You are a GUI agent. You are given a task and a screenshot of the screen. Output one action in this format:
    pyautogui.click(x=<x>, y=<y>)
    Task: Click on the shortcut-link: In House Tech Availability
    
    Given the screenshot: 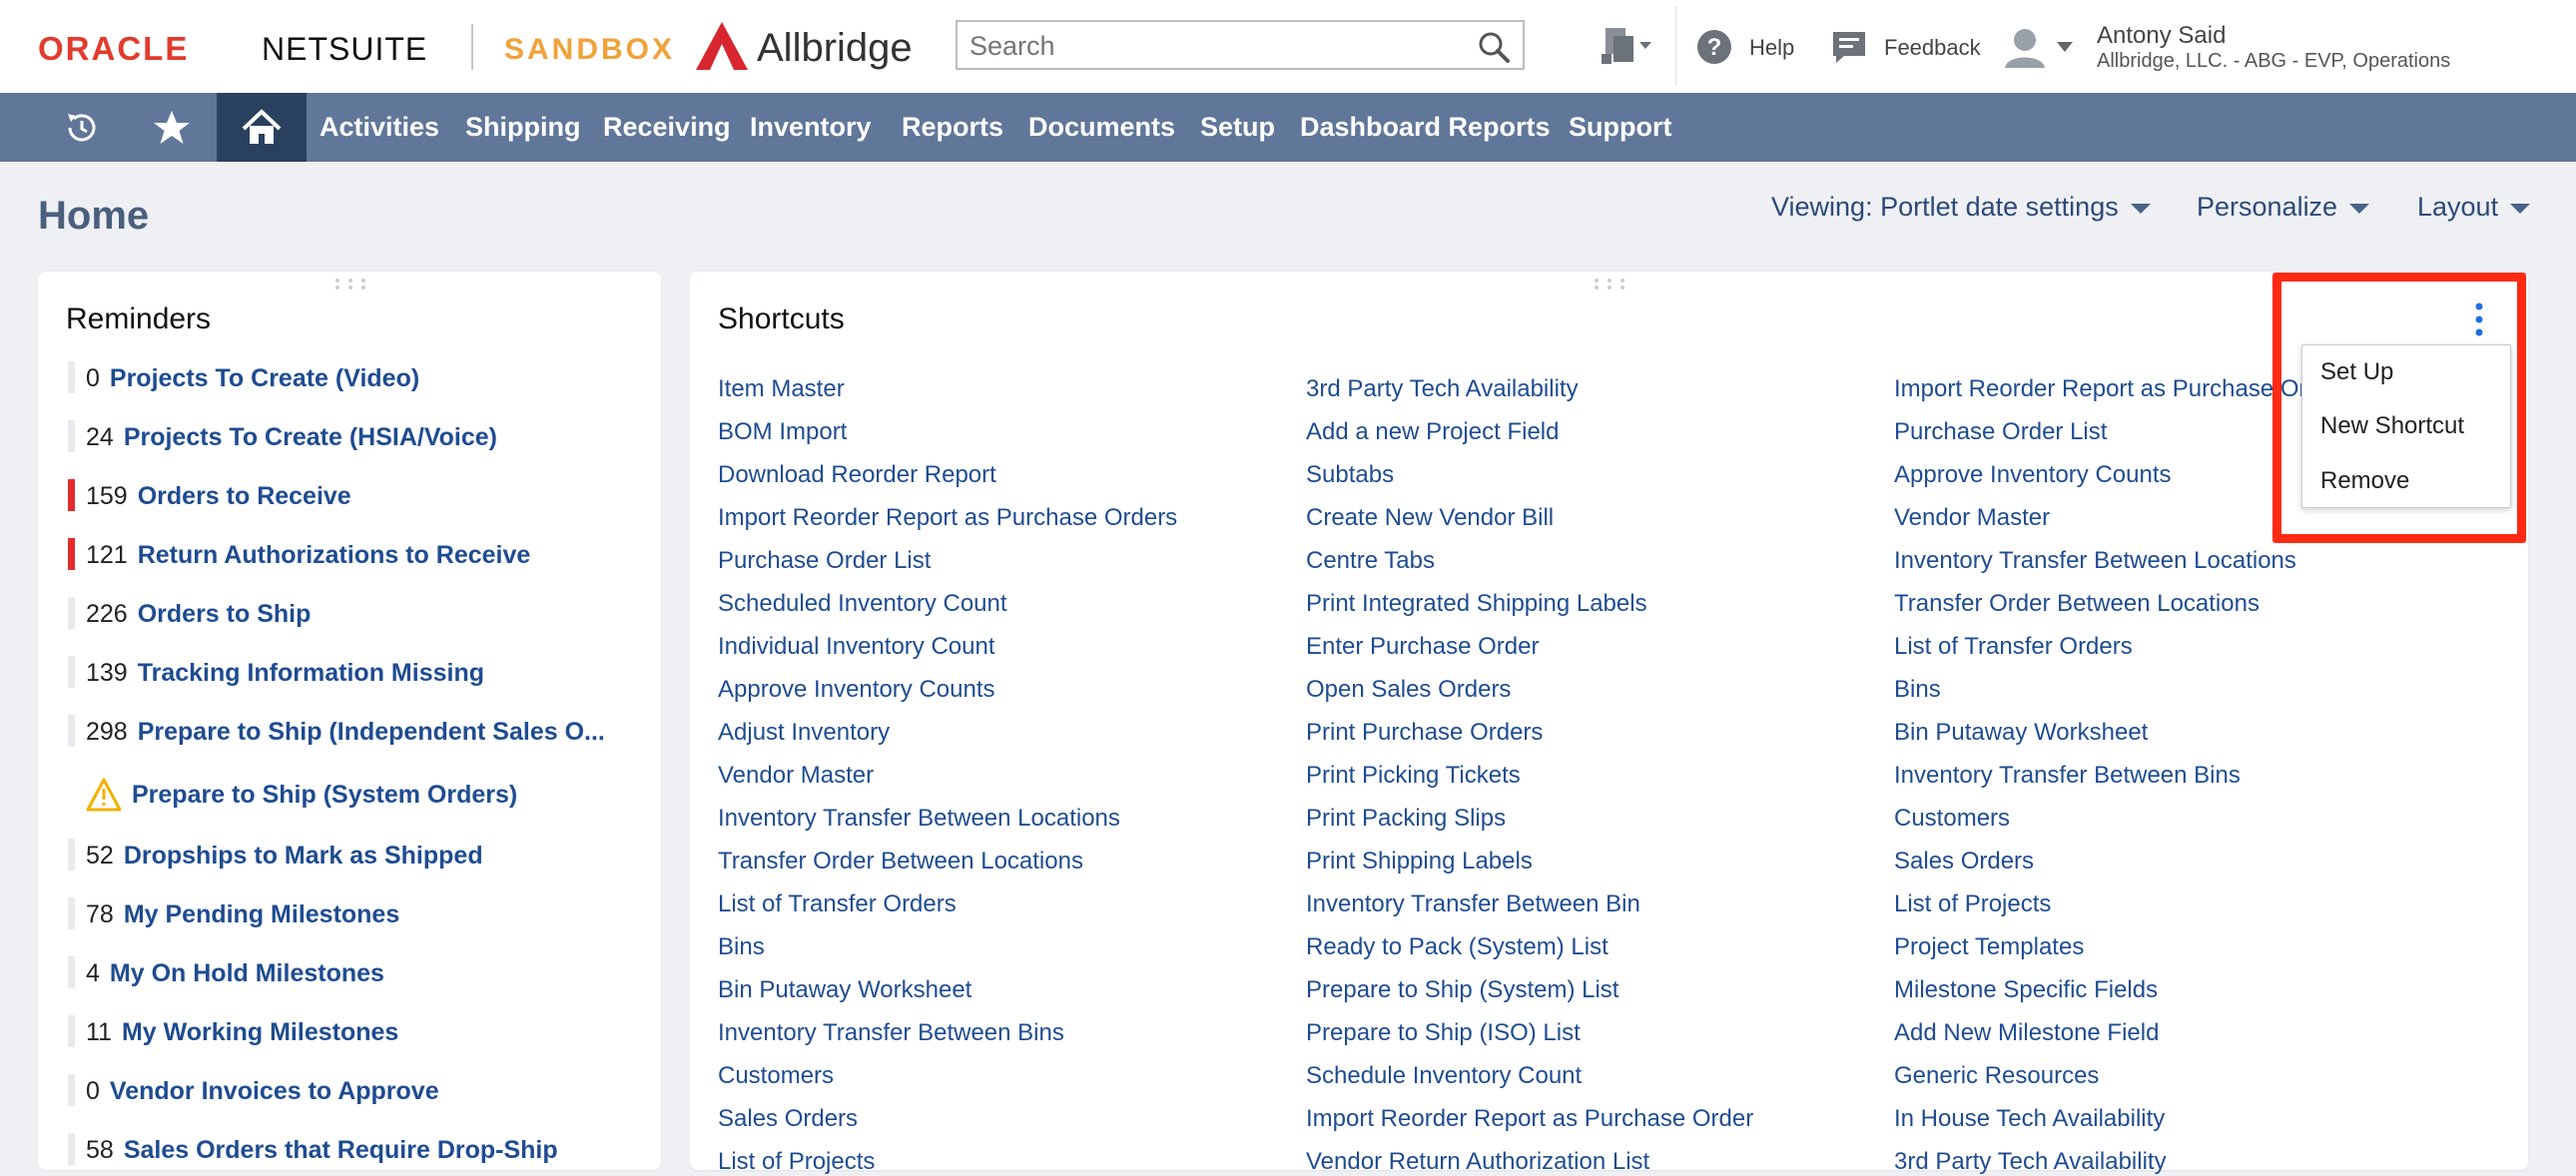 What is the action you would take?
    pyautogui.click(x=2029, y=1119)
    